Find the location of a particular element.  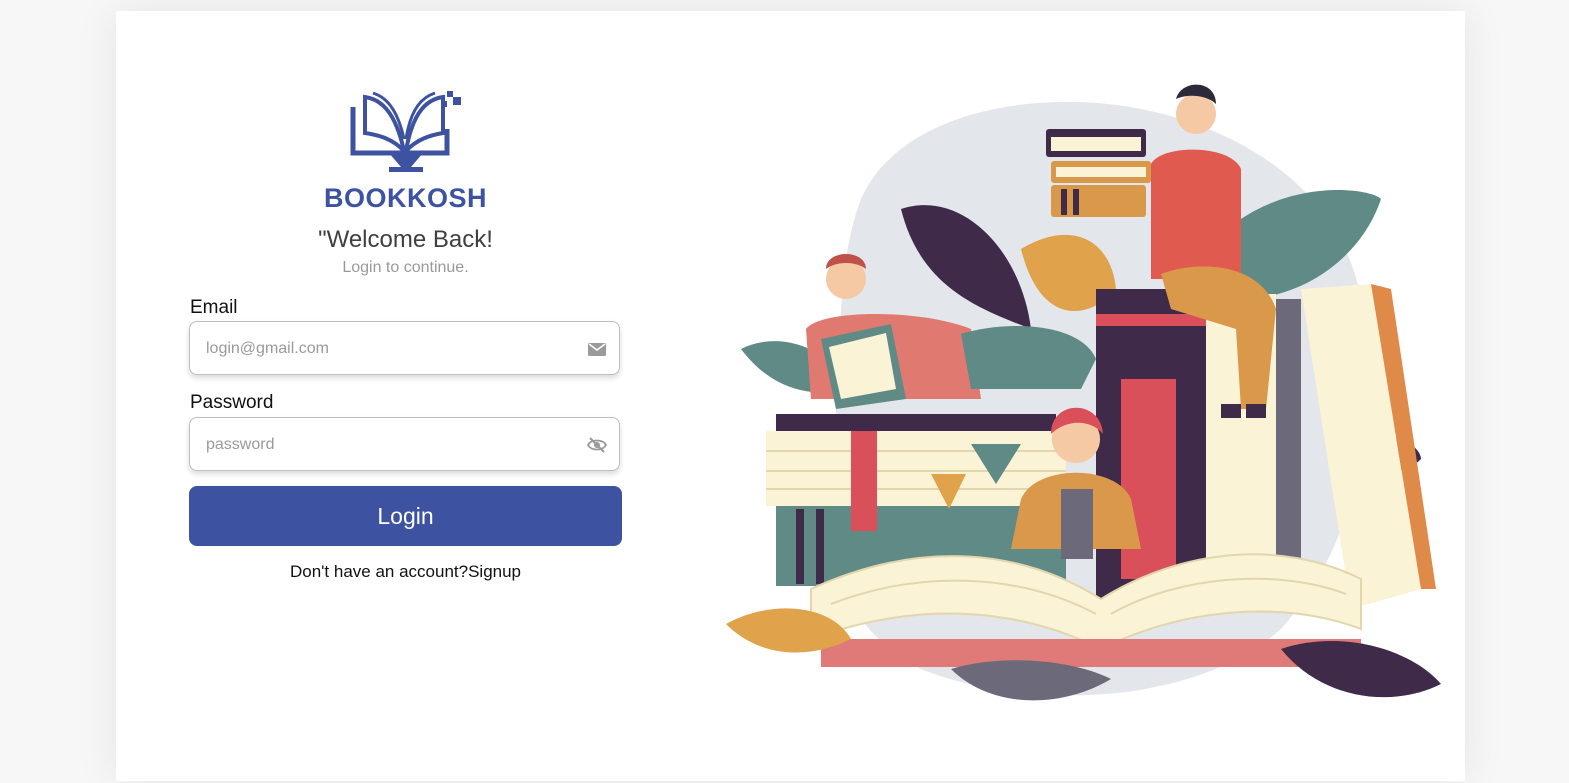

welcome-subtitle: Login to continue. is located at coordinates (405, 267).